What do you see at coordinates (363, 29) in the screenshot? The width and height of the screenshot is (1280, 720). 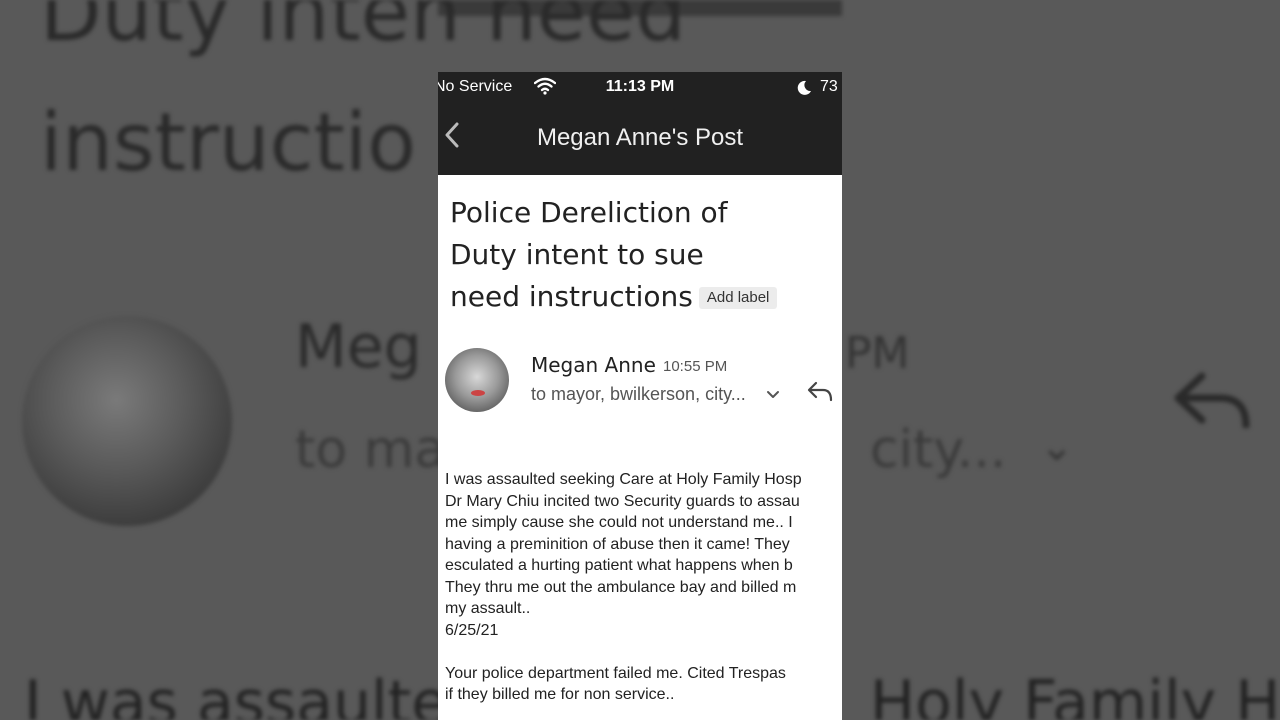 I see `background-subject-line-1: Duty inten need` at bounding box center [363, 29].